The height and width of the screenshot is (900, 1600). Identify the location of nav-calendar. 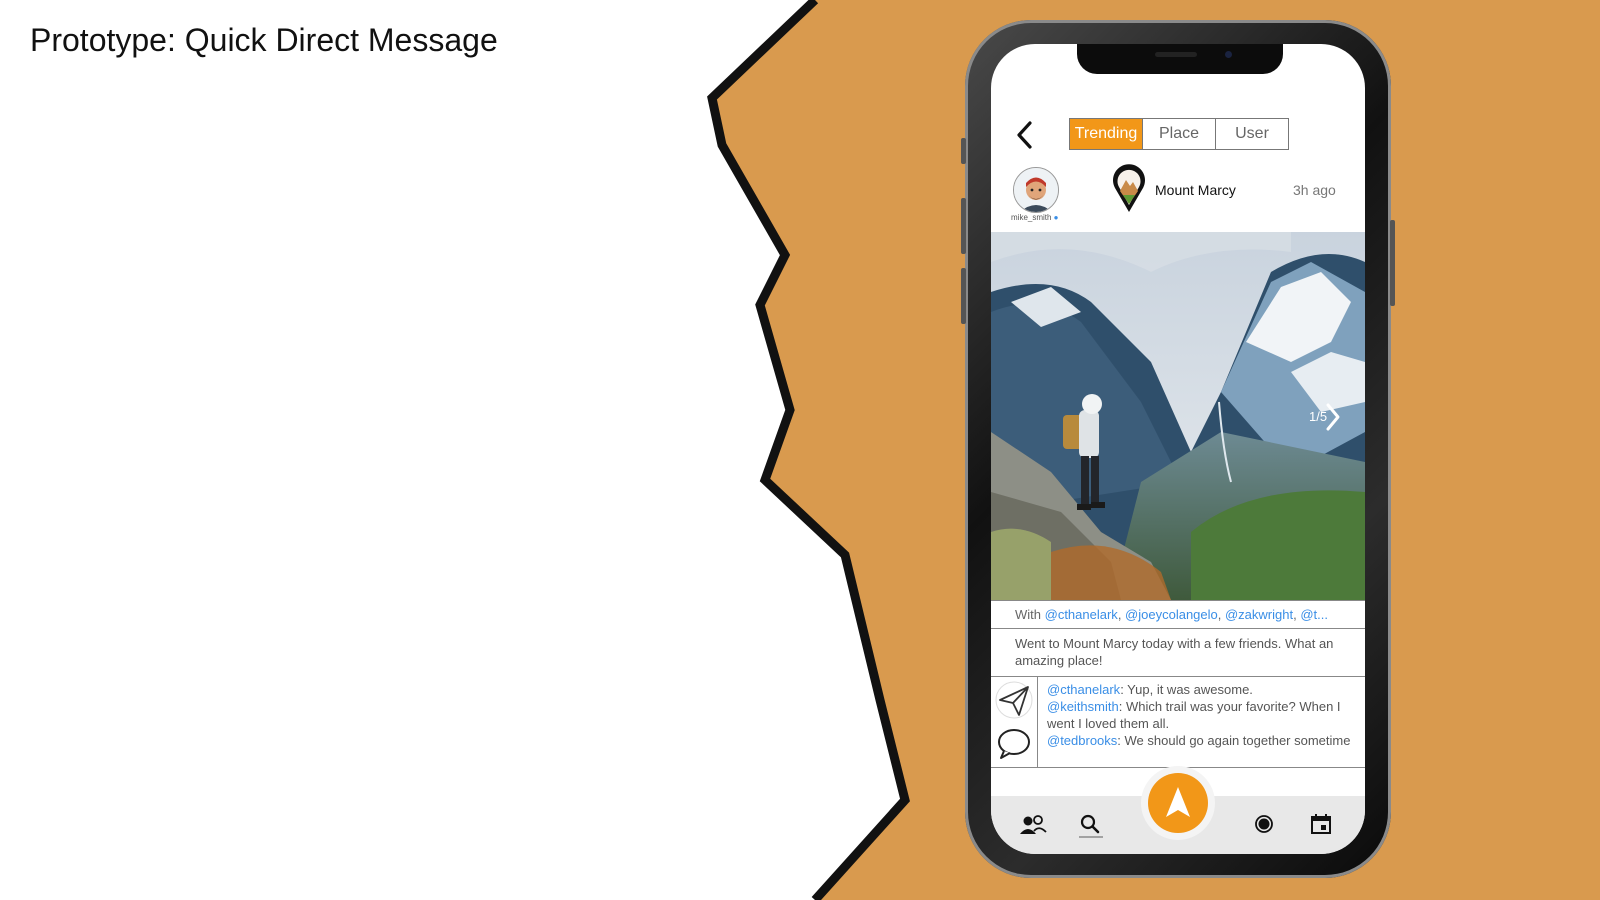
(1321, 825).